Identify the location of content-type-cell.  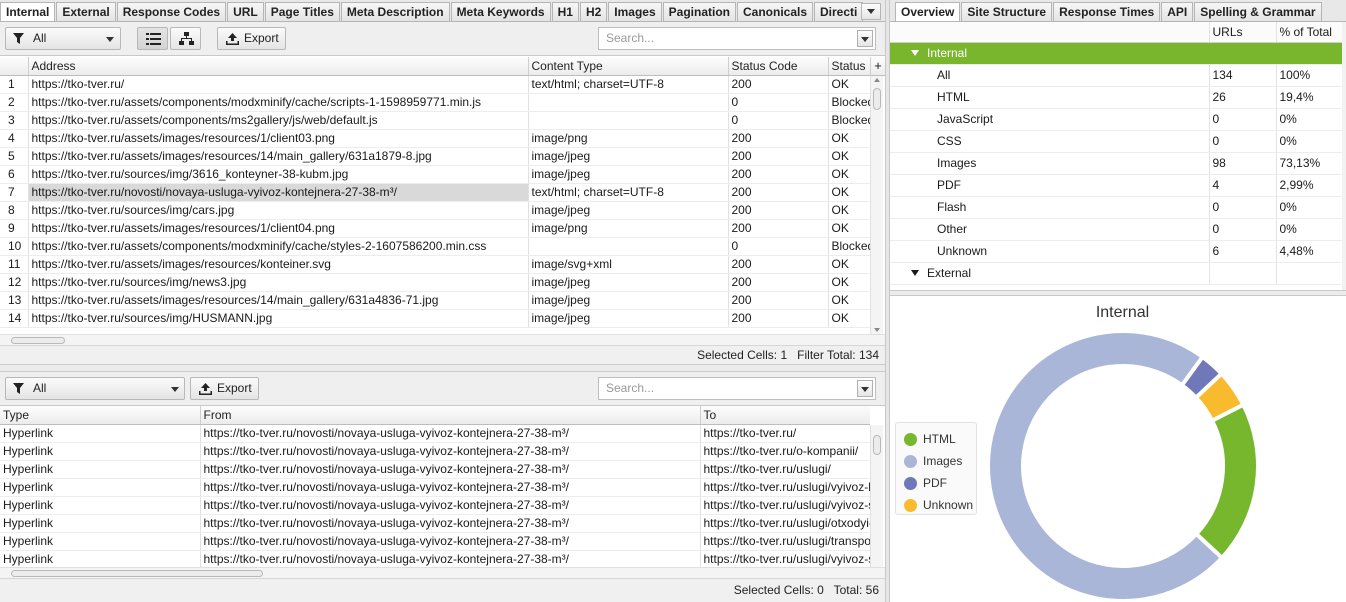
(628, 246).